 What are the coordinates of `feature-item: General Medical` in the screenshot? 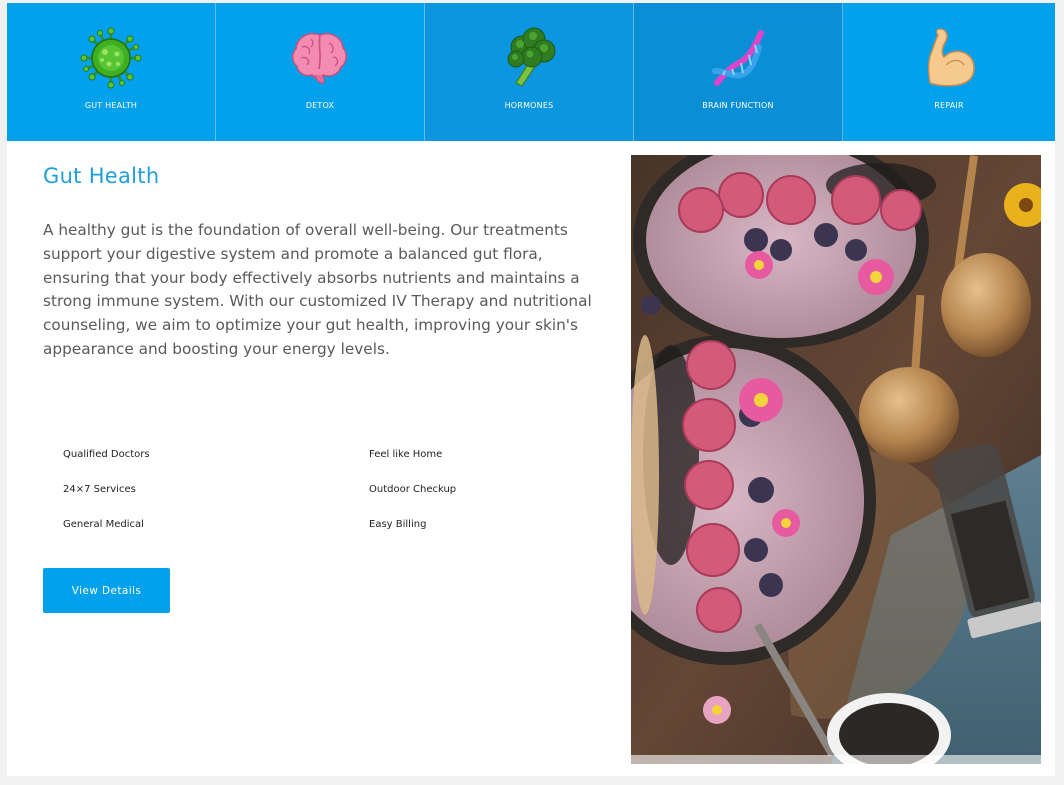 It's located at (103, 524).